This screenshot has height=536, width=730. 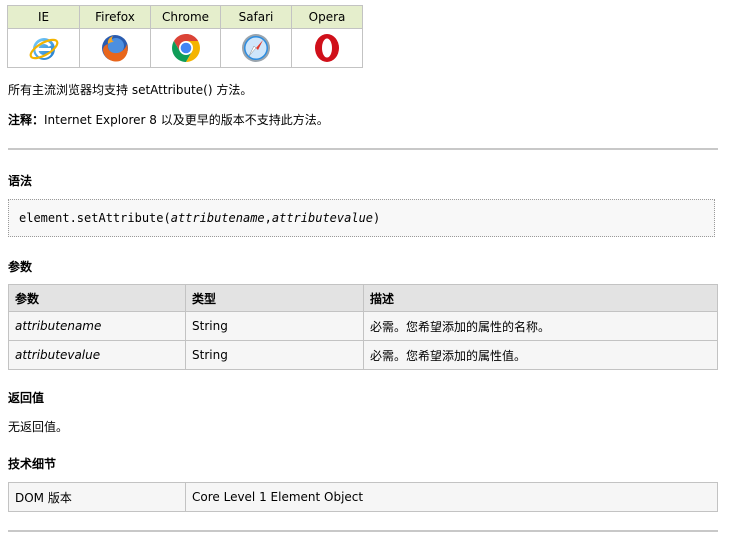 I want to click on syntax-heading: 语法, so click(x=20, y=181).